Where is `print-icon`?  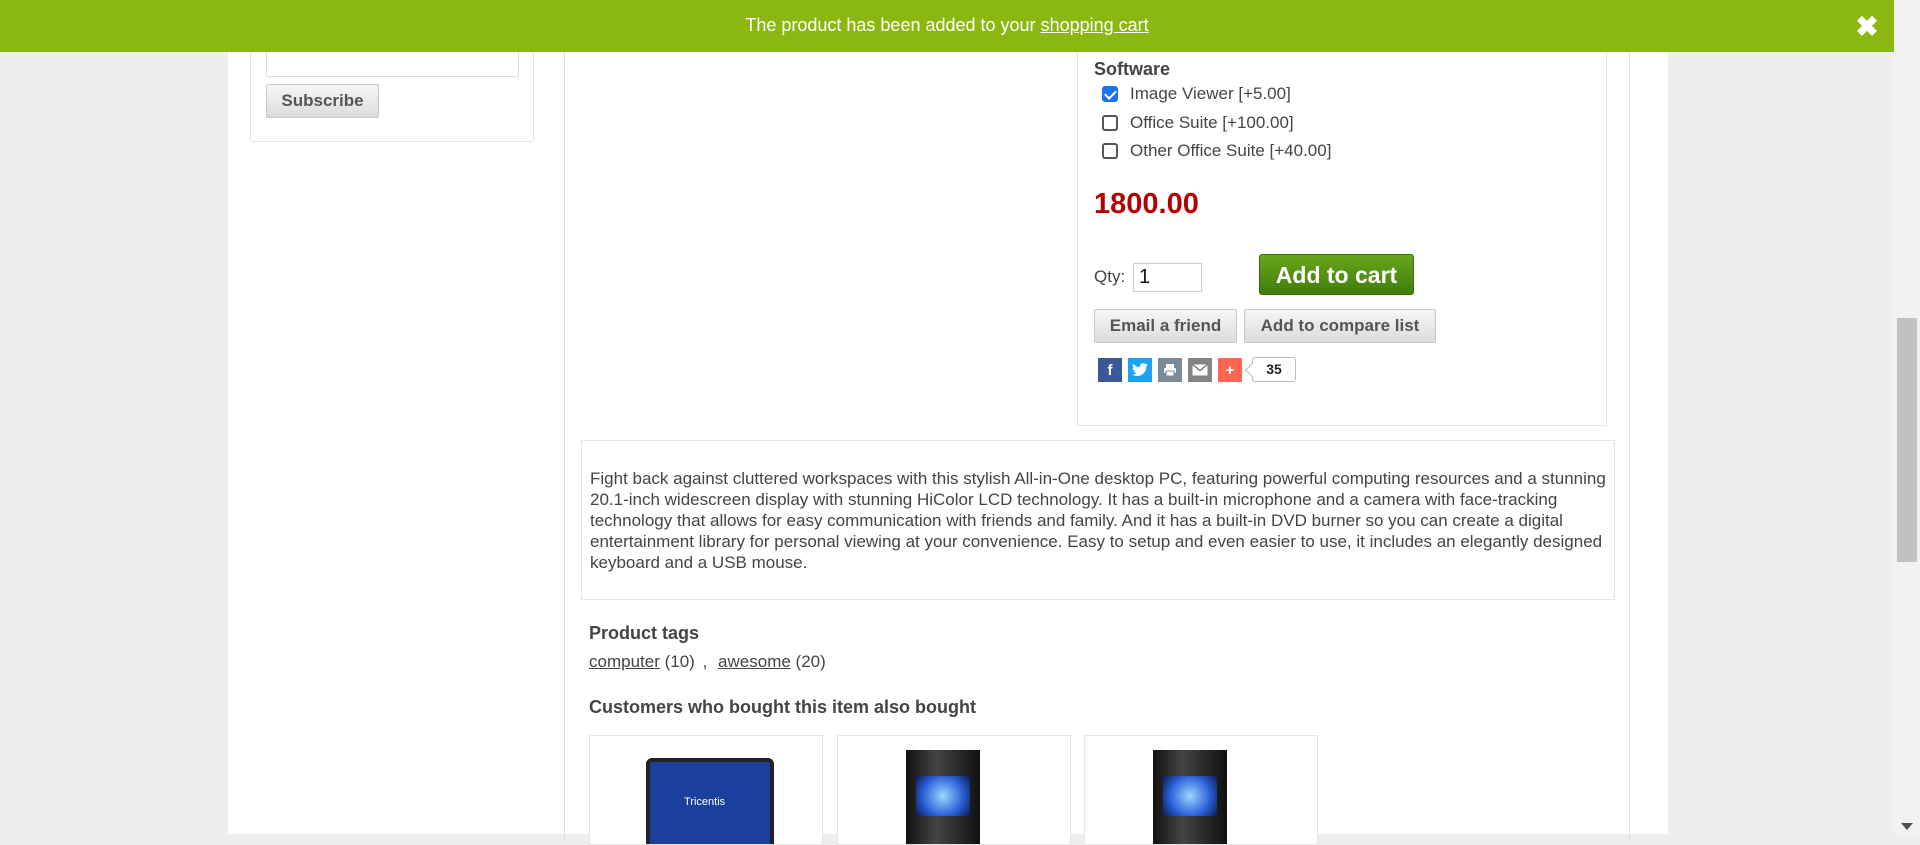 print-icon is located at coordinates (1170, 370).